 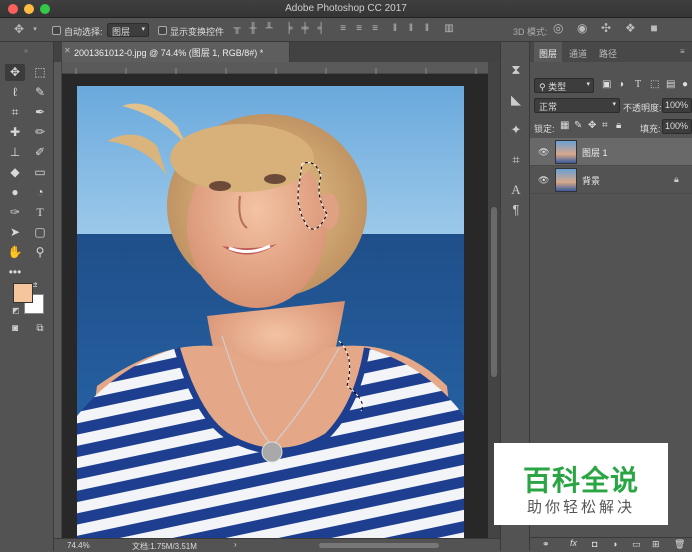 What do you see at coordinates (595, 152) in the screenshot?
I see `layer-name: 图层 1` at bounding box center [595, 152].